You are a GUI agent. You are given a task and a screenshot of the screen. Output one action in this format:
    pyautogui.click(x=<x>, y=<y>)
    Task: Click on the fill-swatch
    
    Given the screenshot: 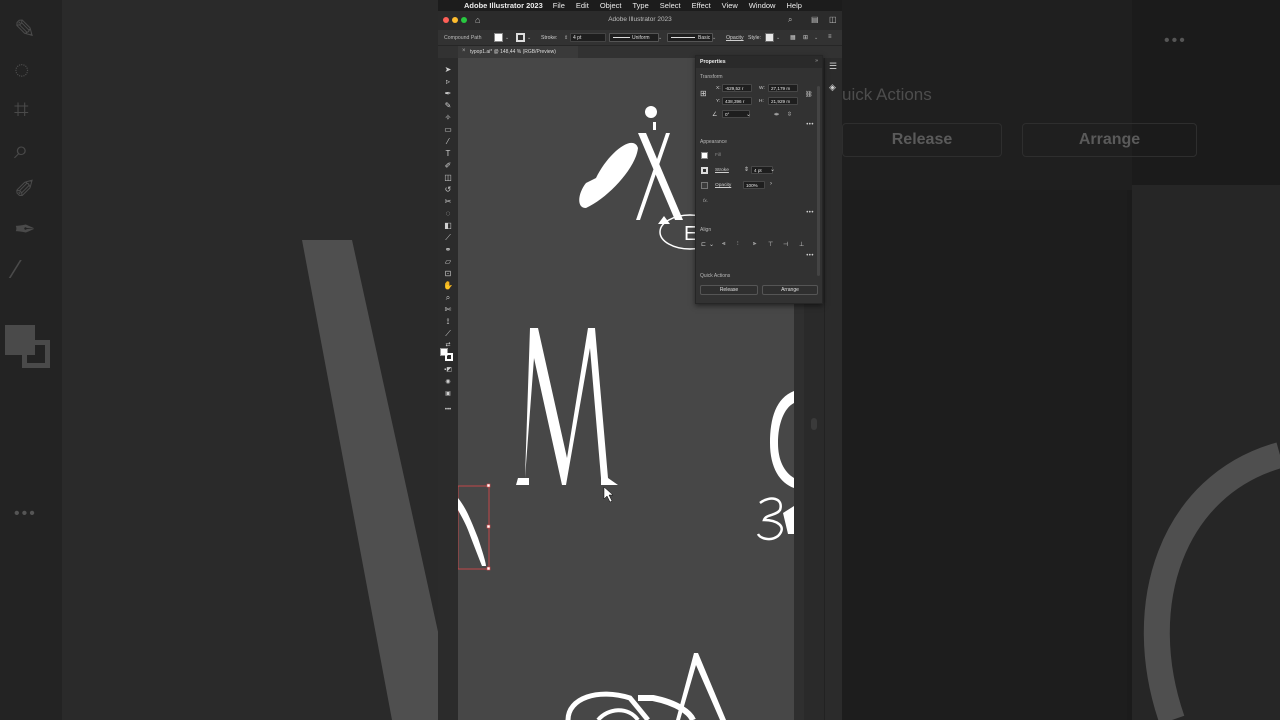 What is the action you would take?
    pyautogui.click(x=498, y=37)
    